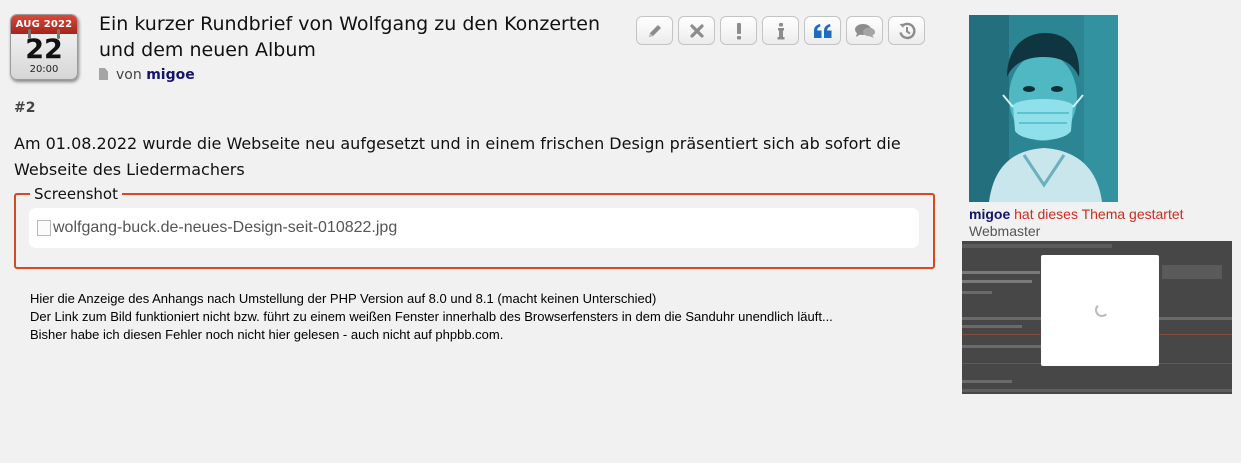 This screenshot has width=1241, height=463. I want to click on info-button, so click(780, 30).